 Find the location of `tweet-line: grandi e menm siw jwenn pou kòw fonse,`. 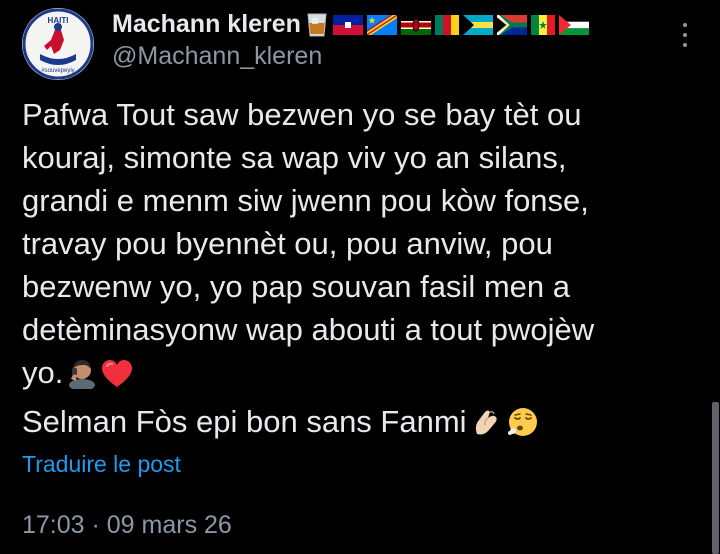

tweet-line: grandi e menm siw jwenn pou kòw fonse, is located at coordinates (305, 200).